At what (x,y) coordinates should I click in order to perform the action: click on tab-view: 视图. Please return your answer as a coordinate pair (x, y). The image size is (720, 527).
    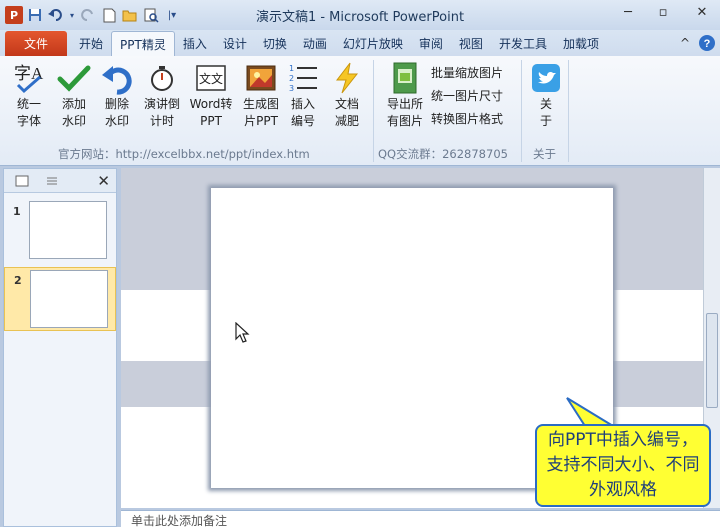
    Looking at the image, I should click on (471, 43).